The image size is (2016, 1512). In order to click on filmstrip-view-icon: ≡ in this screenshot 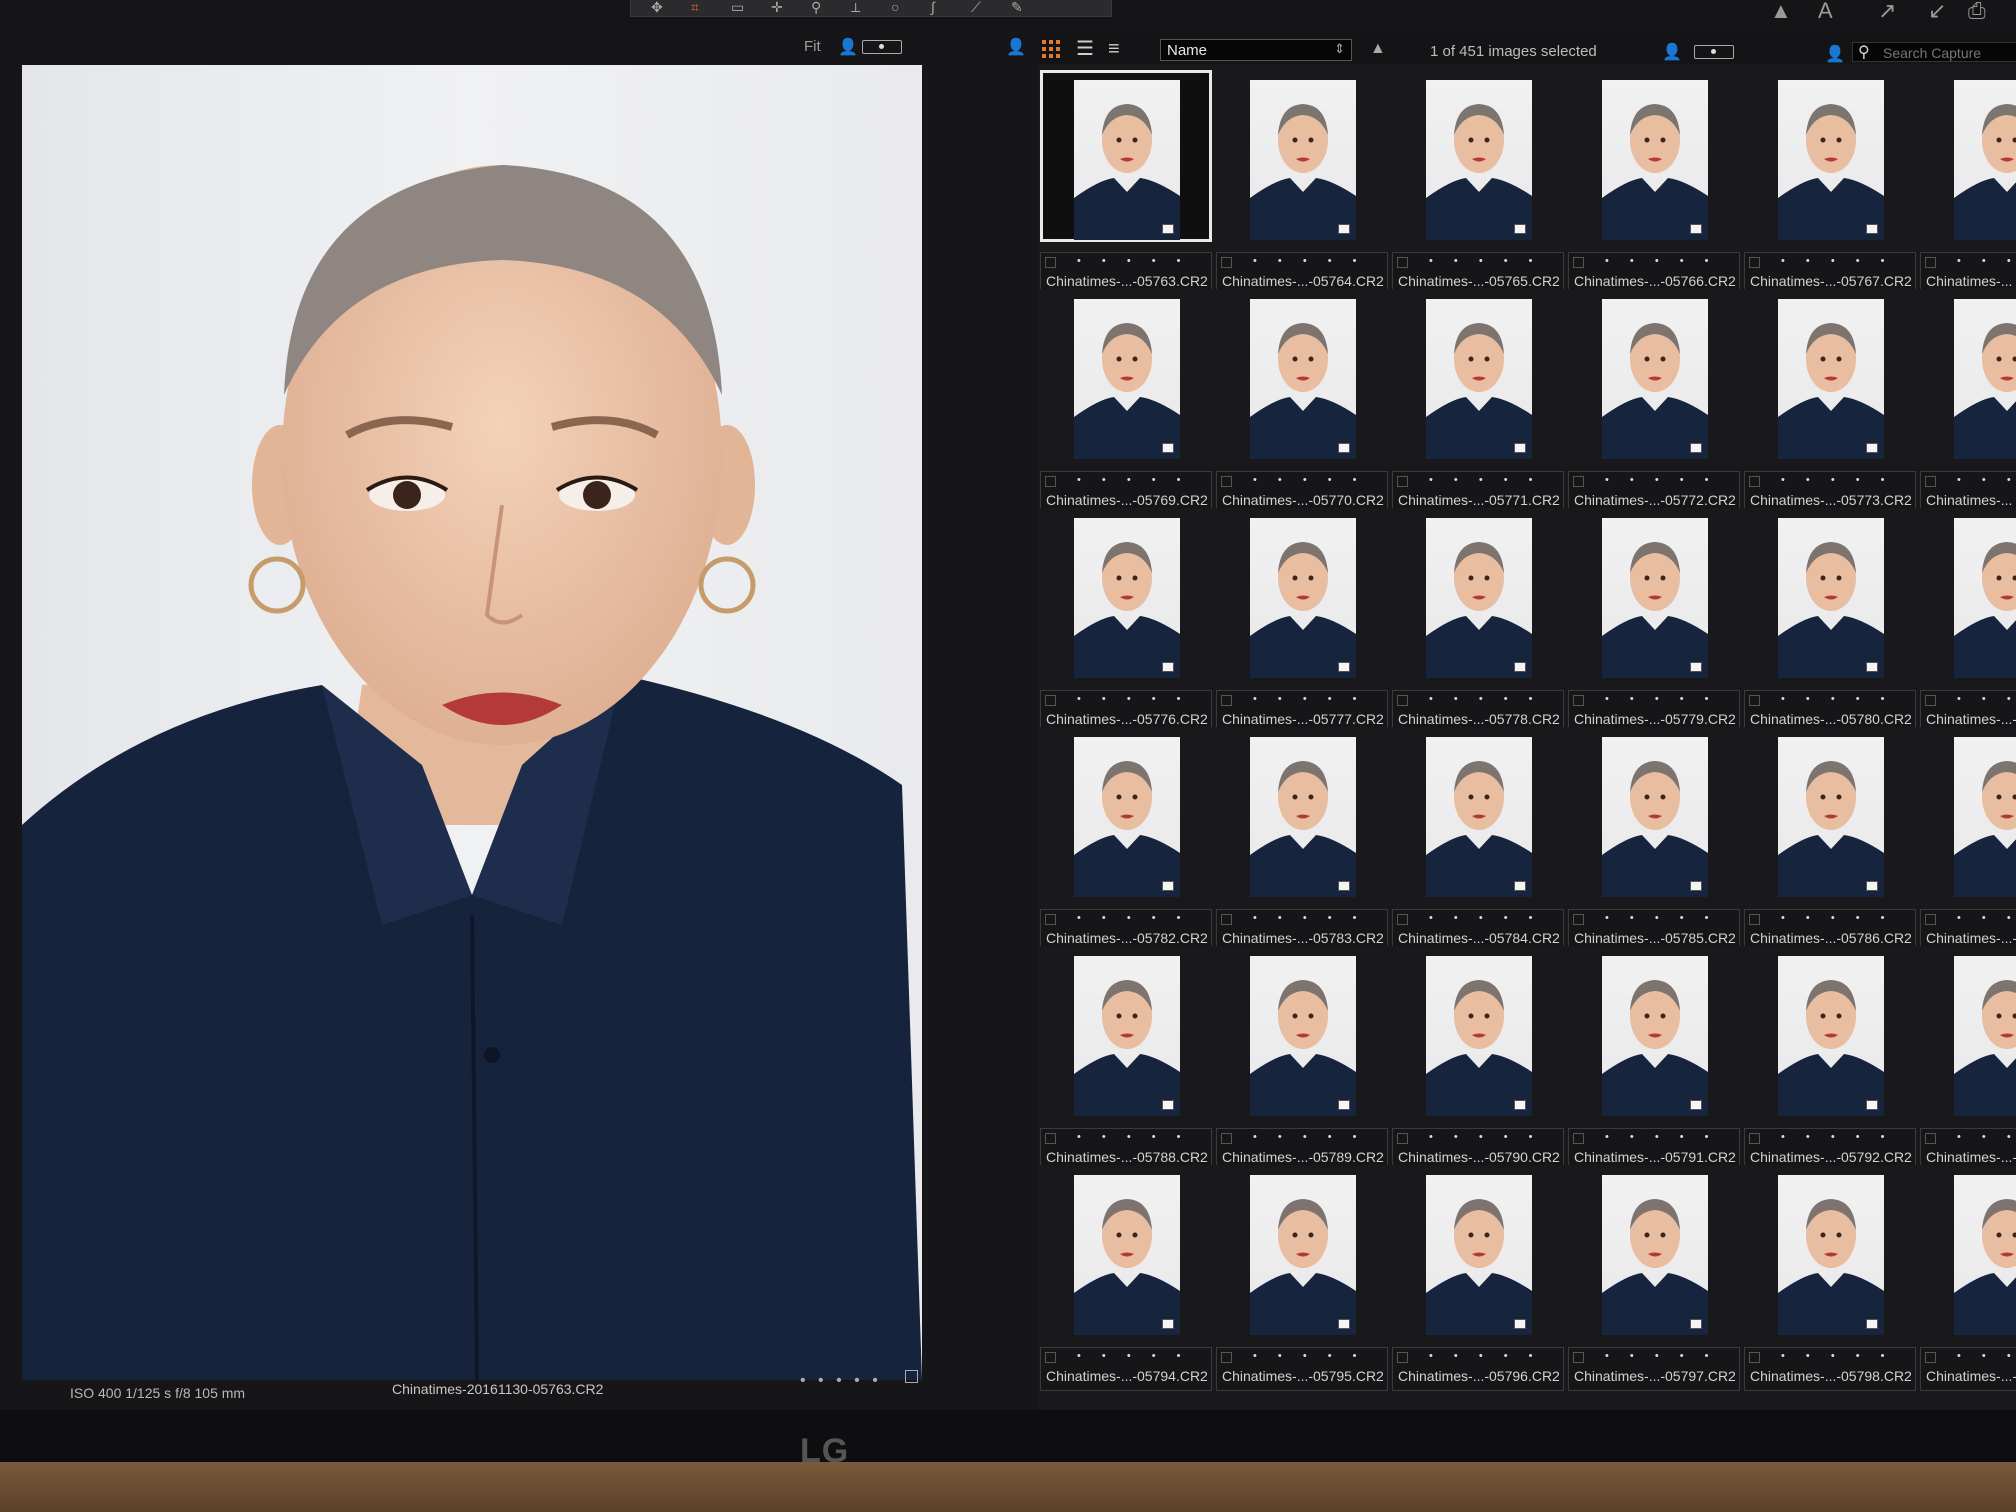, I will do `click(1114, 49)`.